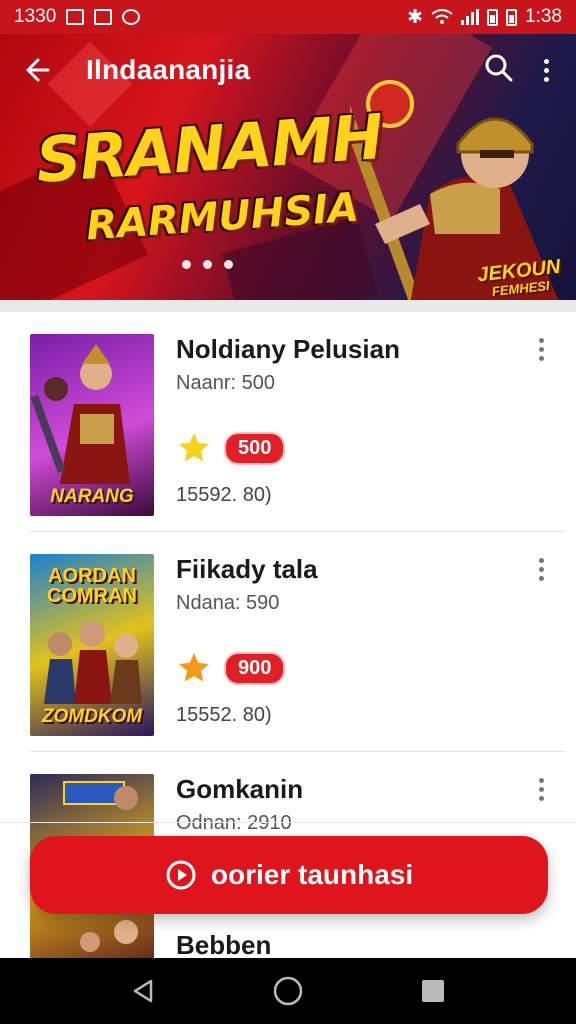 The width and height of the screenshot is (576, 1024). Describe the element at coordinates (493, 17) in the screenshot. I see `battery-icon` at that location.